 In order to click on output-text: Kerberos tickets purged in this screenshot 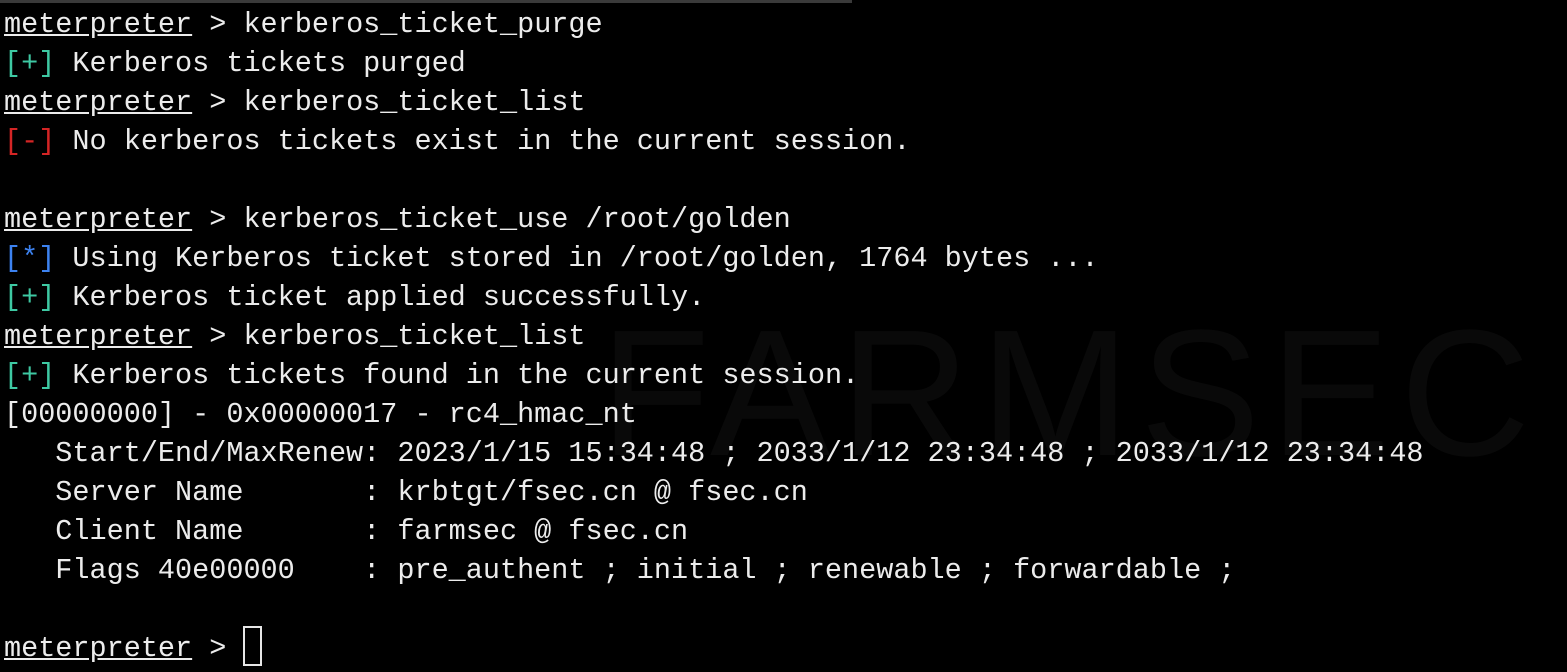, I will do `click(260, 63)`.